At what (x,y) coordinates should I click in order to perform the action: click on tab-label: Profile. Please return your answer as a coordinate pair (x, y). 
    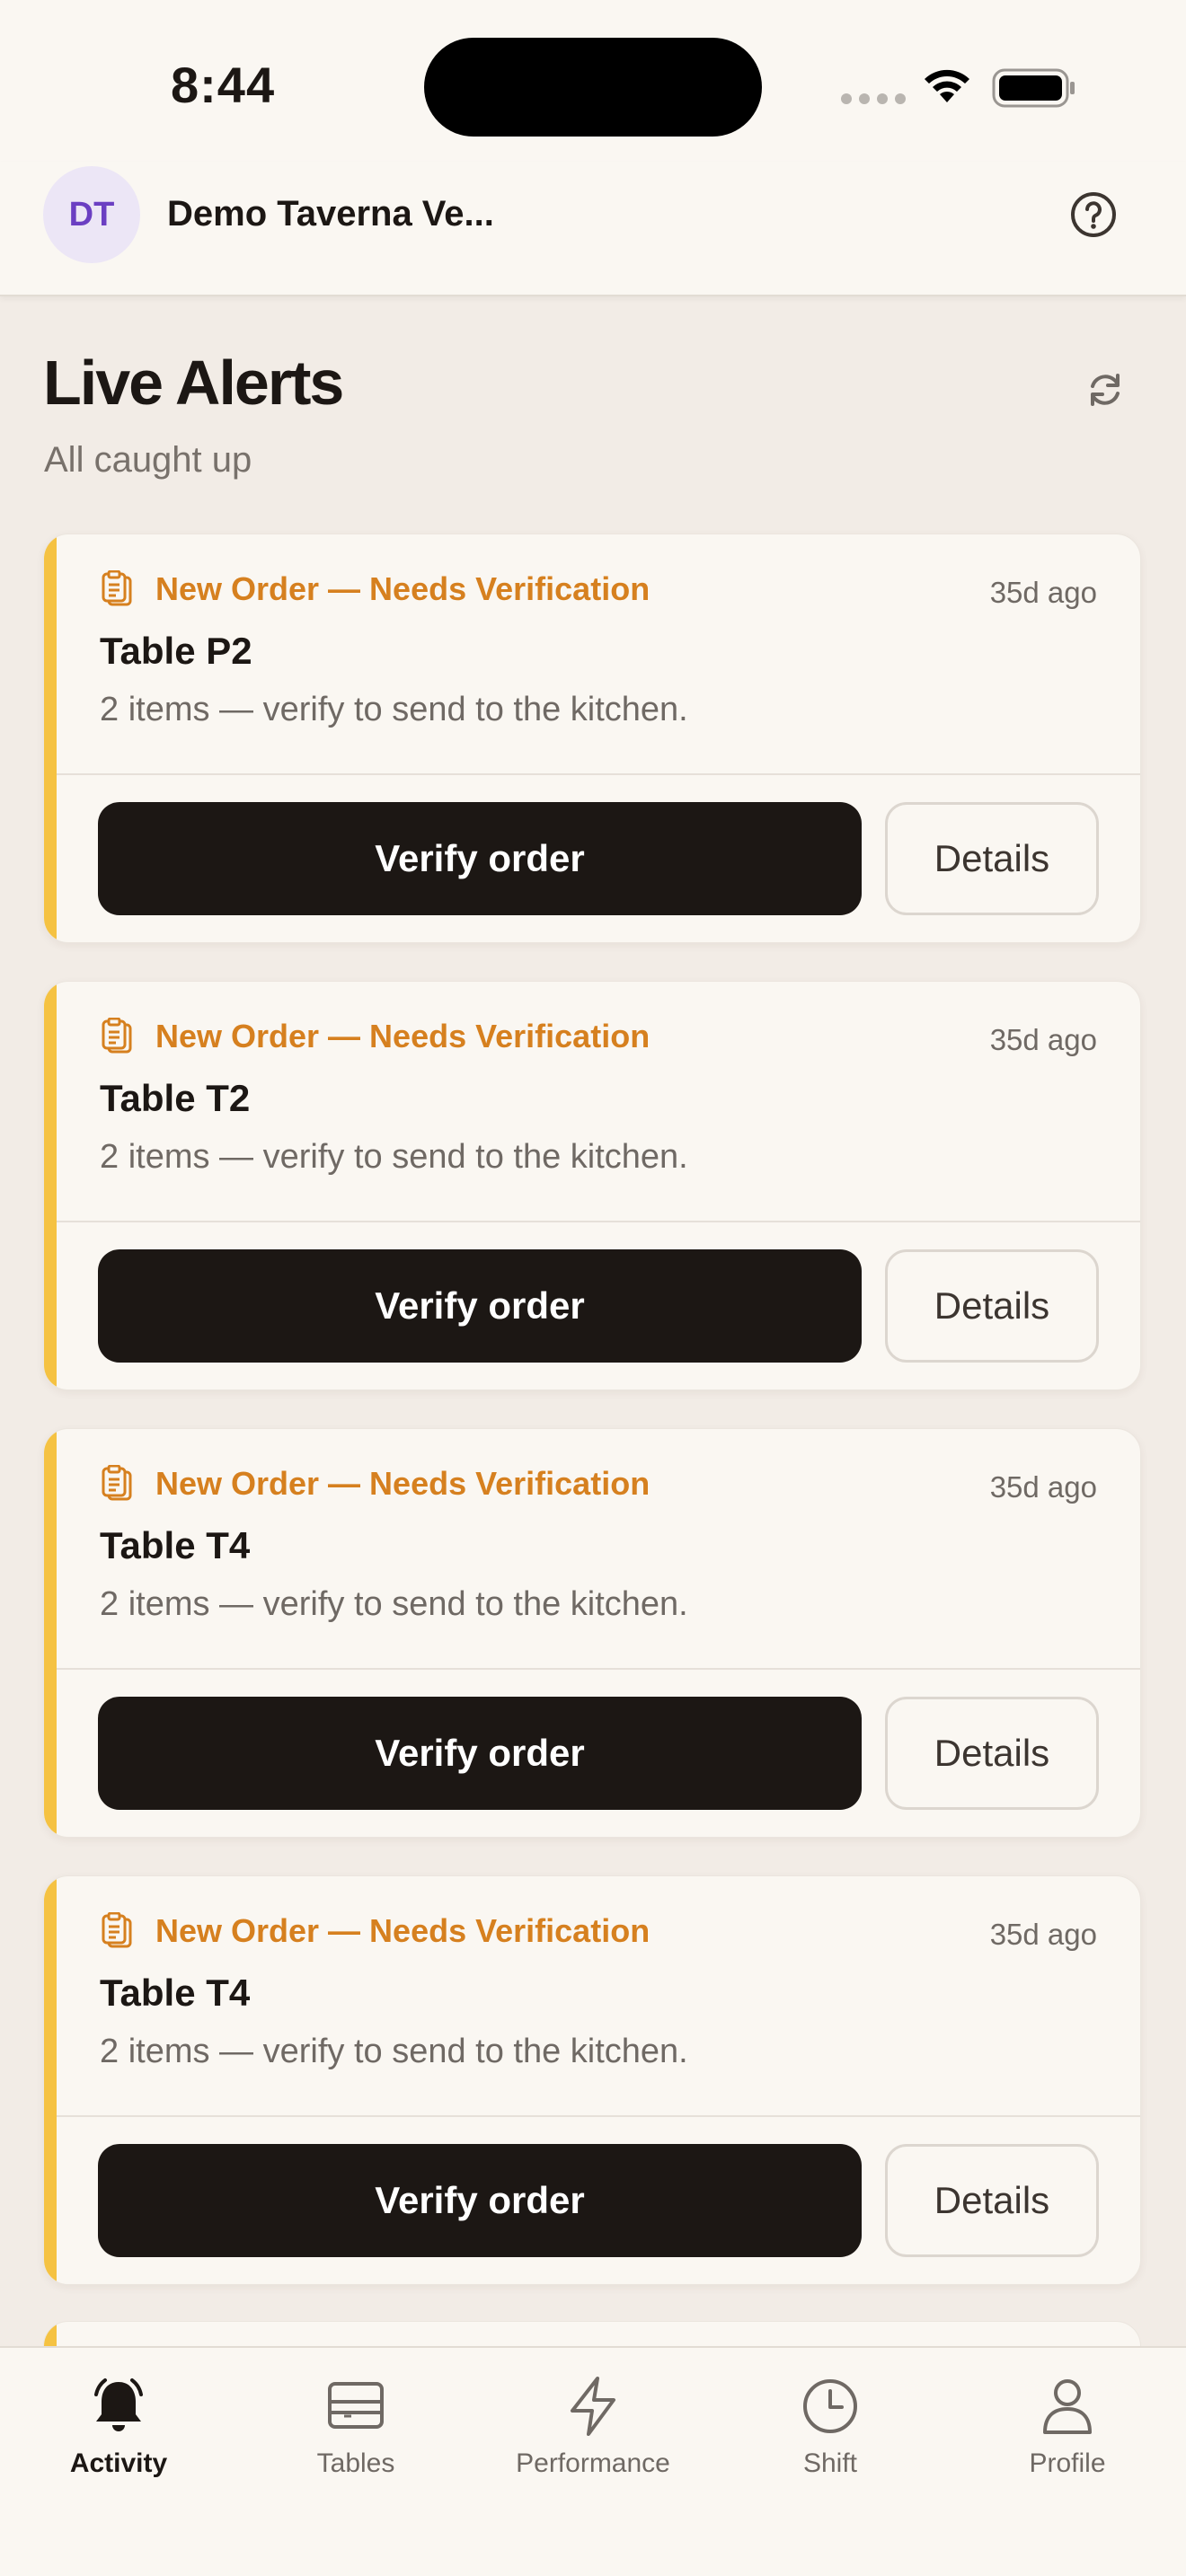
    Looking at the image, I should click on (1067, 2463).